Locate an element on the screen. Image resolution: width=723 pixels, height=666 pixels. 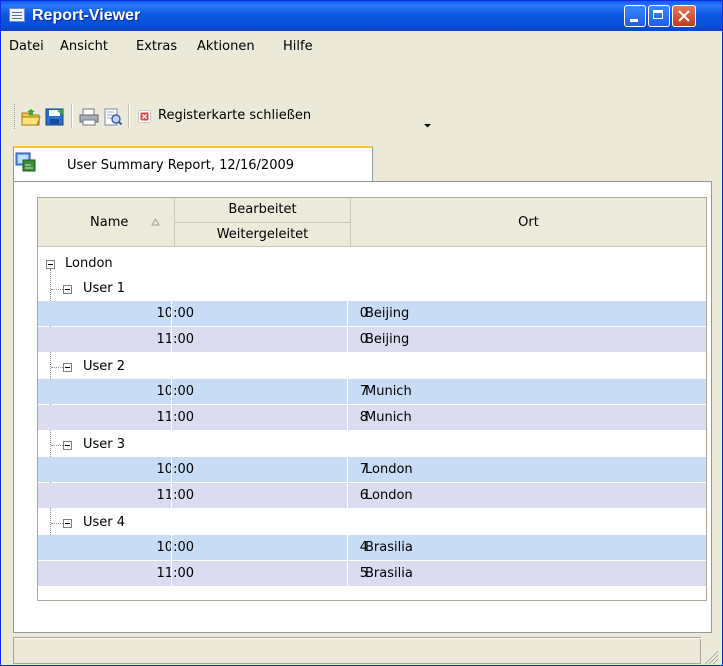
menu-ansicht: Ansicht is located at coordinates (84, 46).